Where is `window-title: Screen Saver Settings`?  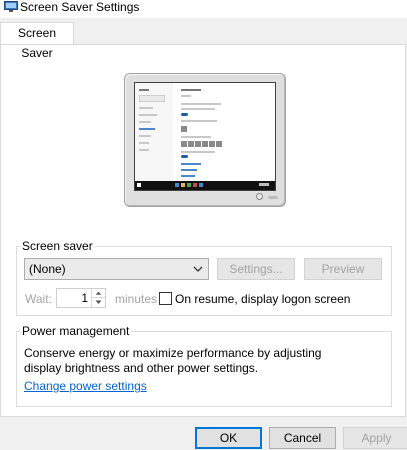 window-title: Screen Saver Settings is located at coordinates (80, 7).